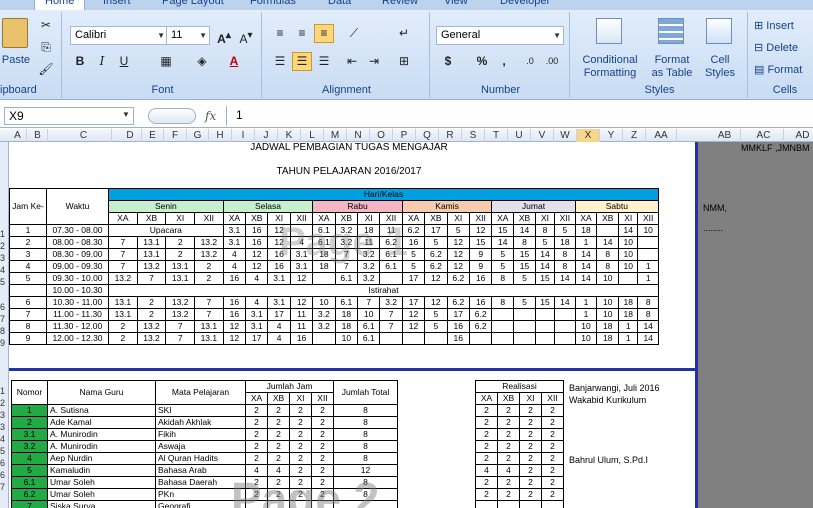  Describe the element at coordinates (200, 422) in the screenshot. I see `teacher-subject: Akidah Akhlak` at that location.